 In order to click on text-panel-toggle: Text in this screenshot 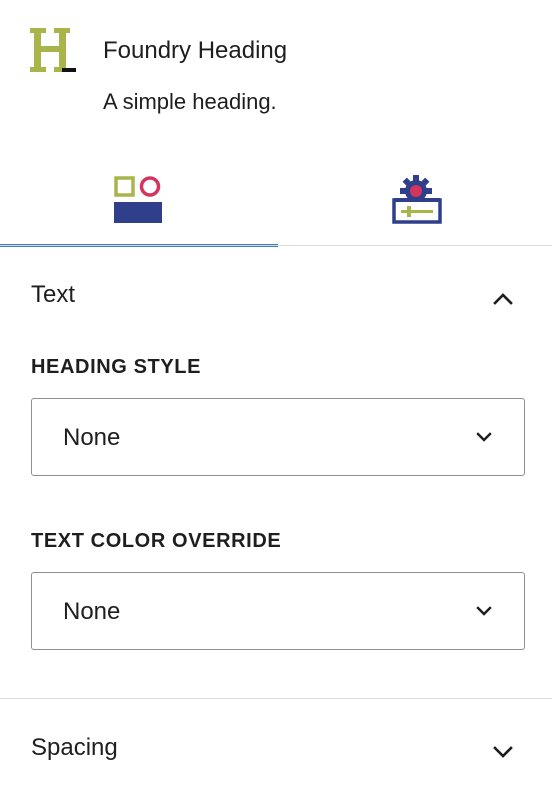, I will do `click(276, 294)`.